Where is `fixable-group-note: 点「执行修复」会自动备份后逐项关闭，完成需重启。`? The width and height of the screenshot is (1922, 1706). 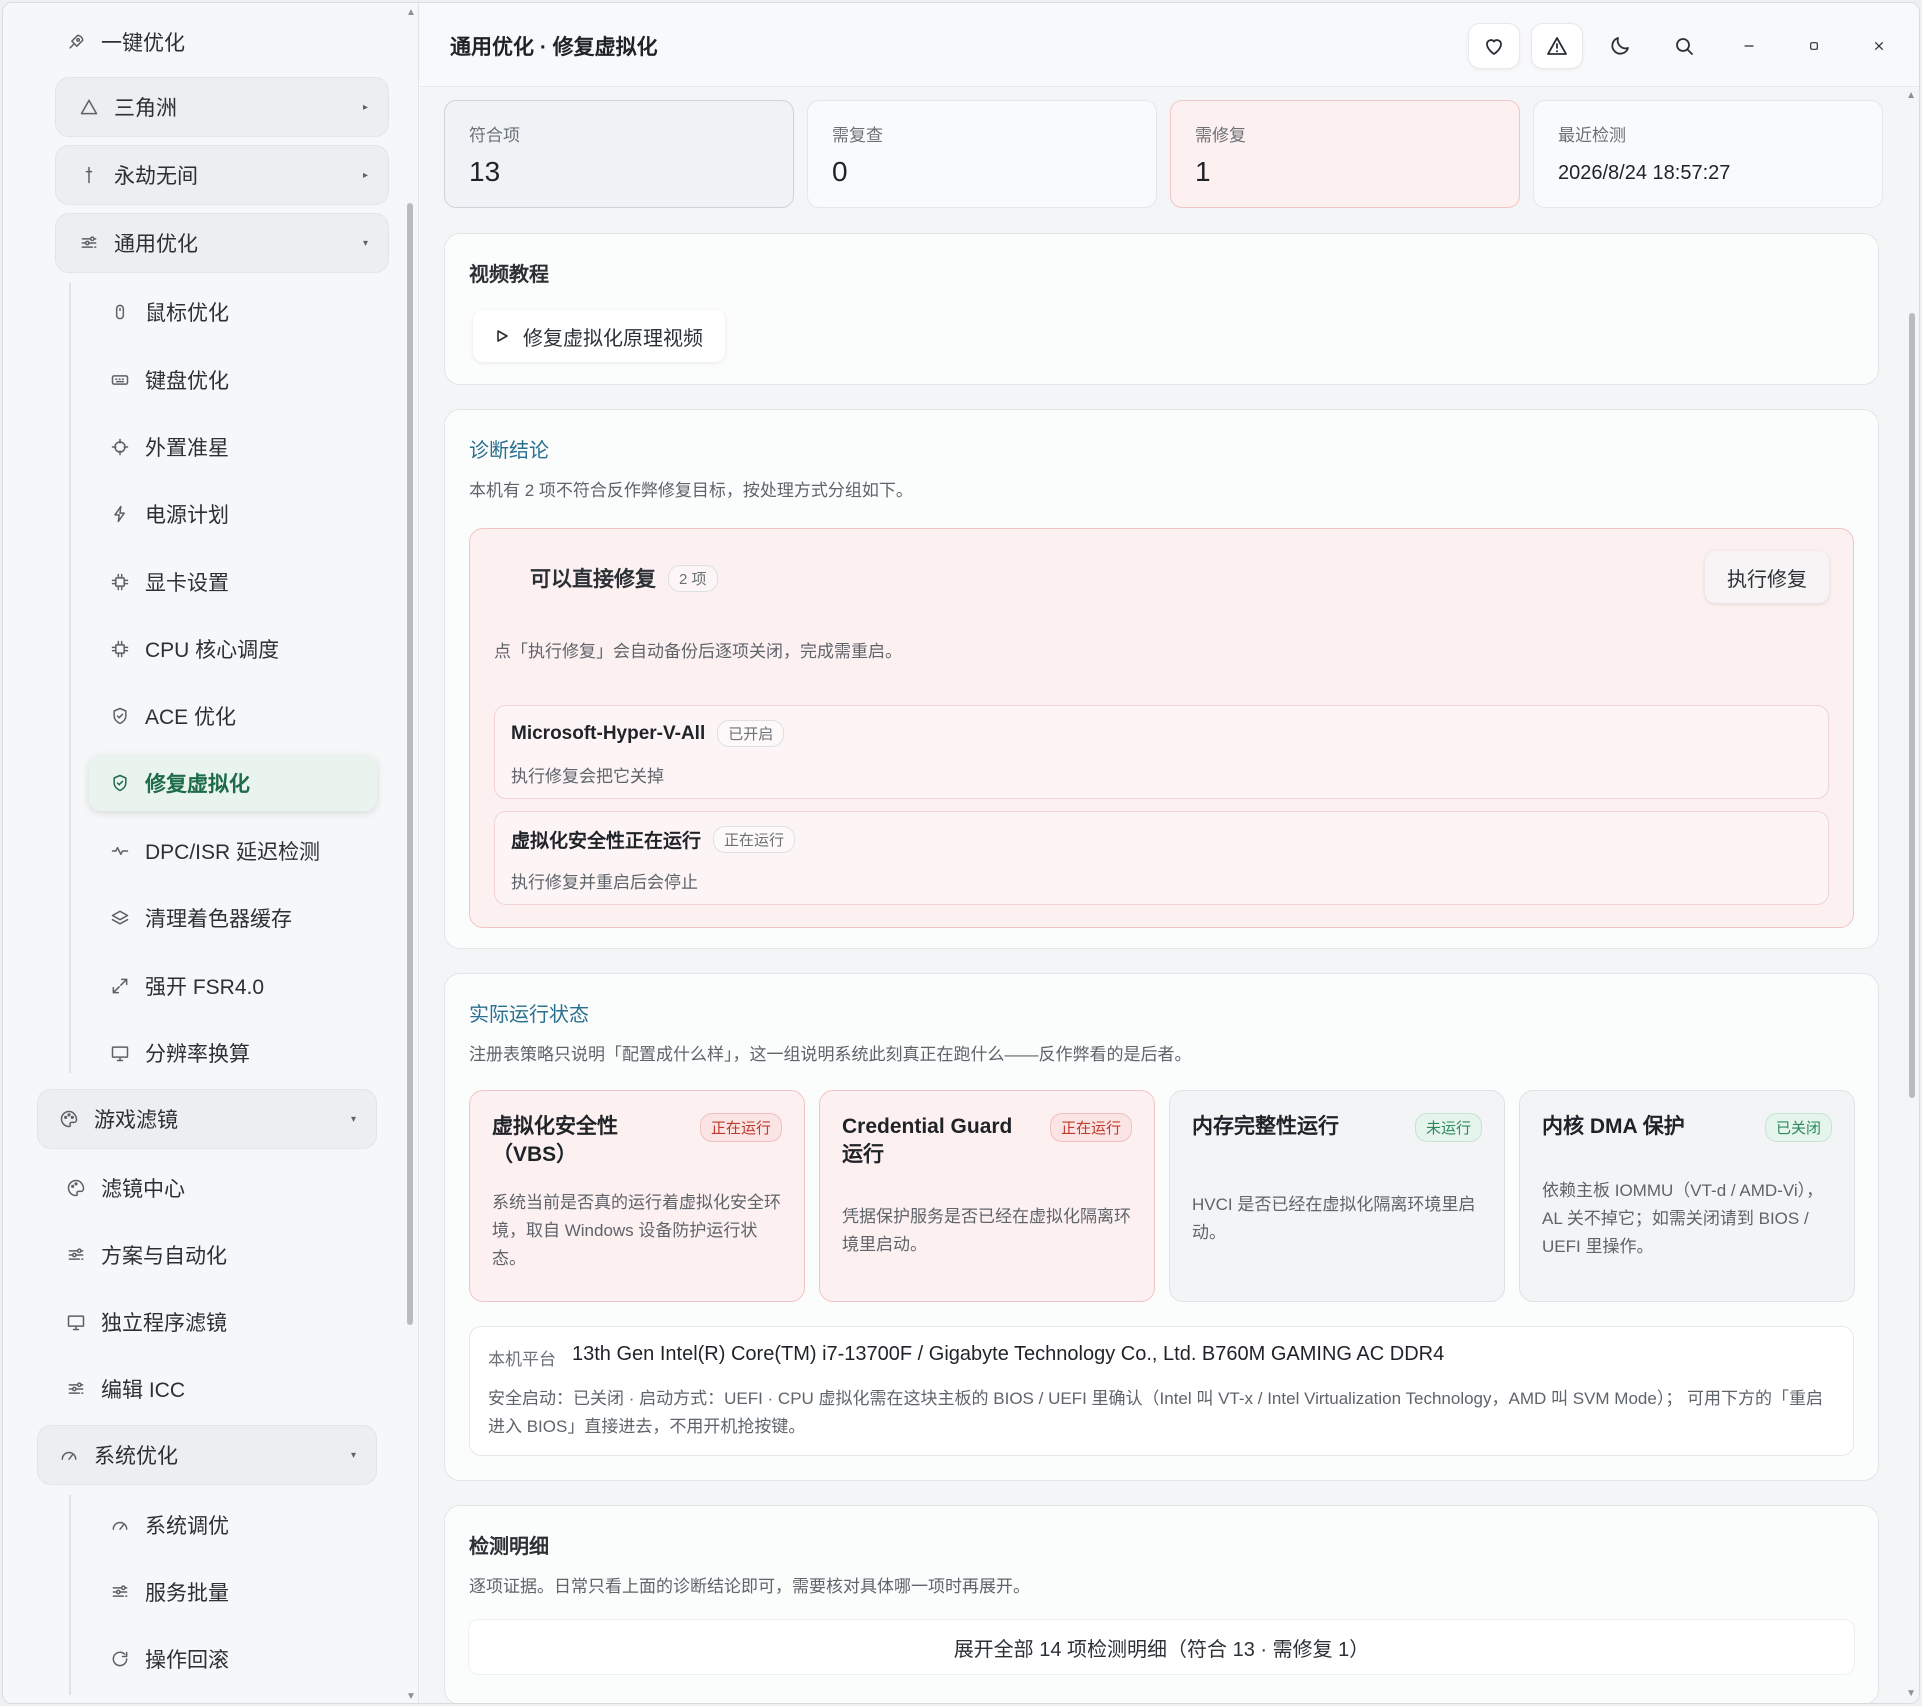 fixable-group-note: 点「执行修复」会自动备份后逐项关闭，完成需重启。 is located at coordinates (698, 651).